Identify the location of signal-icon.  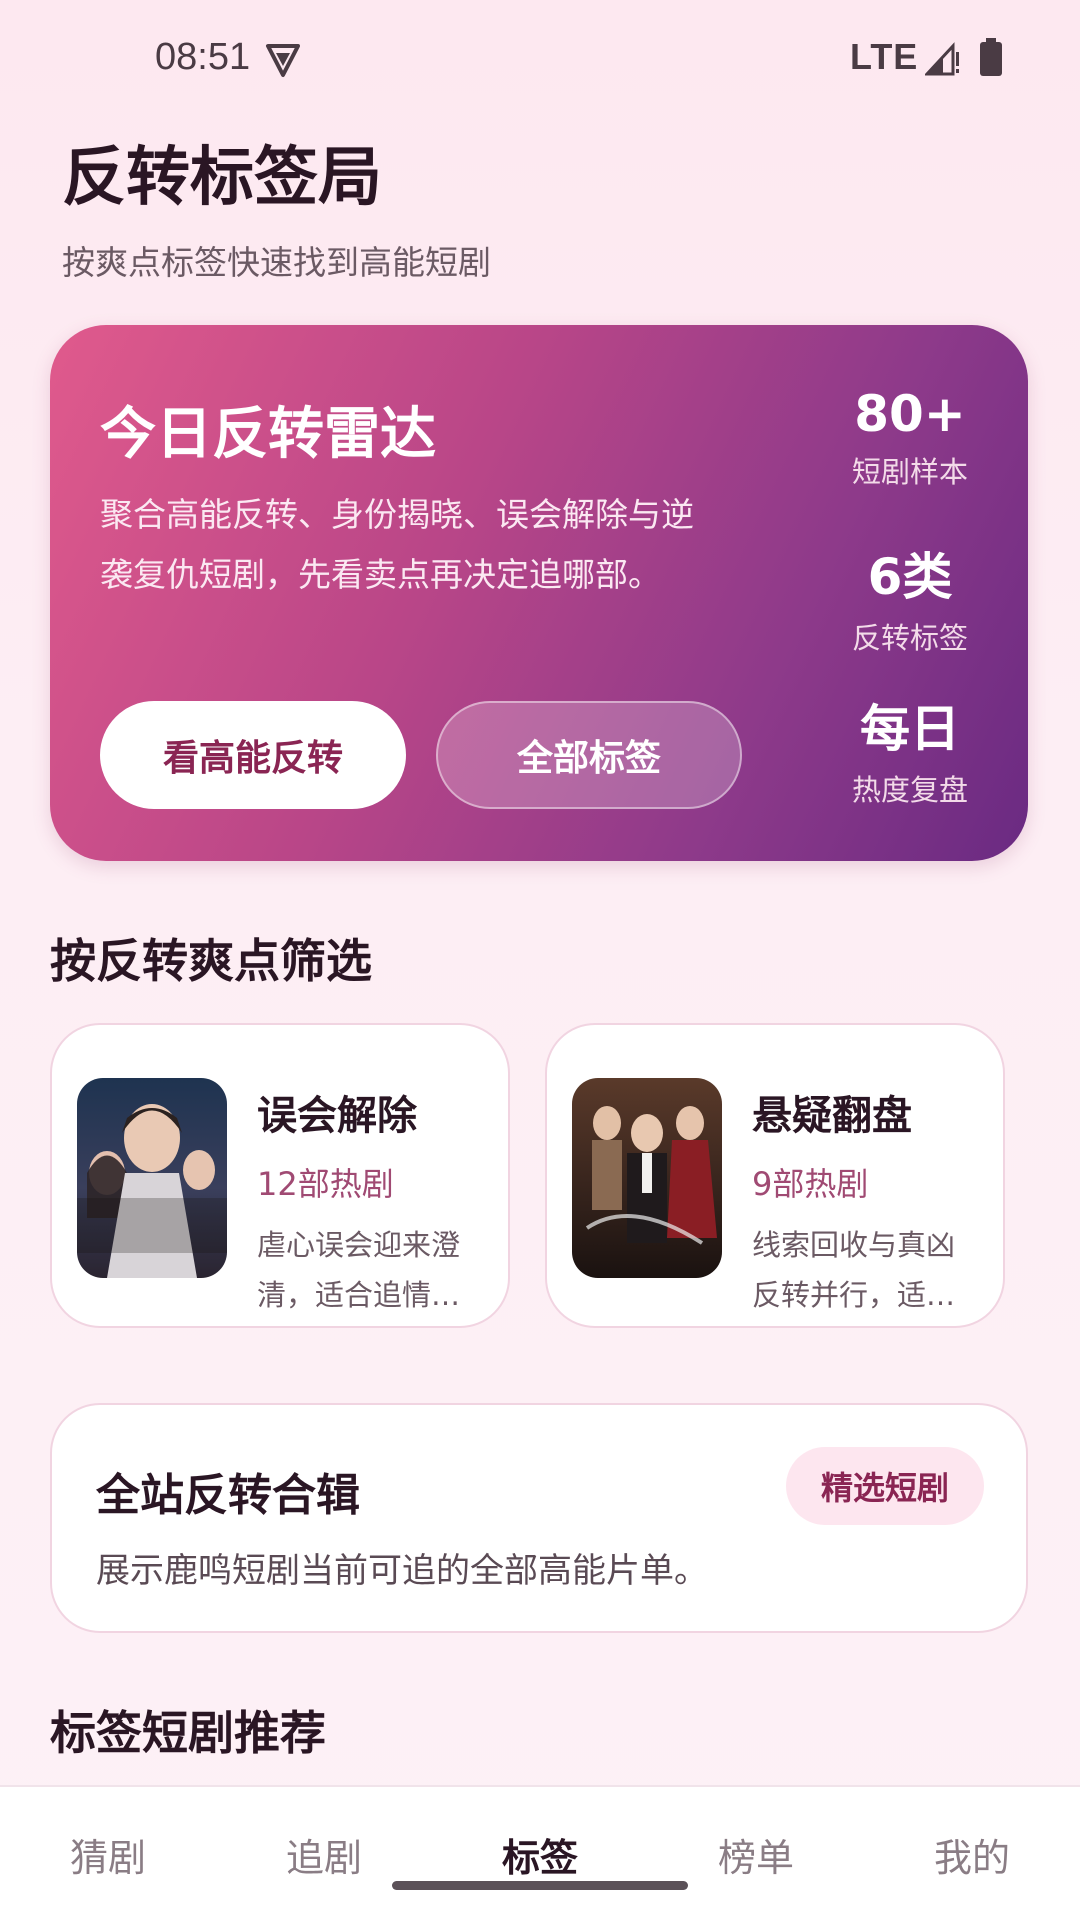
(942, 59).